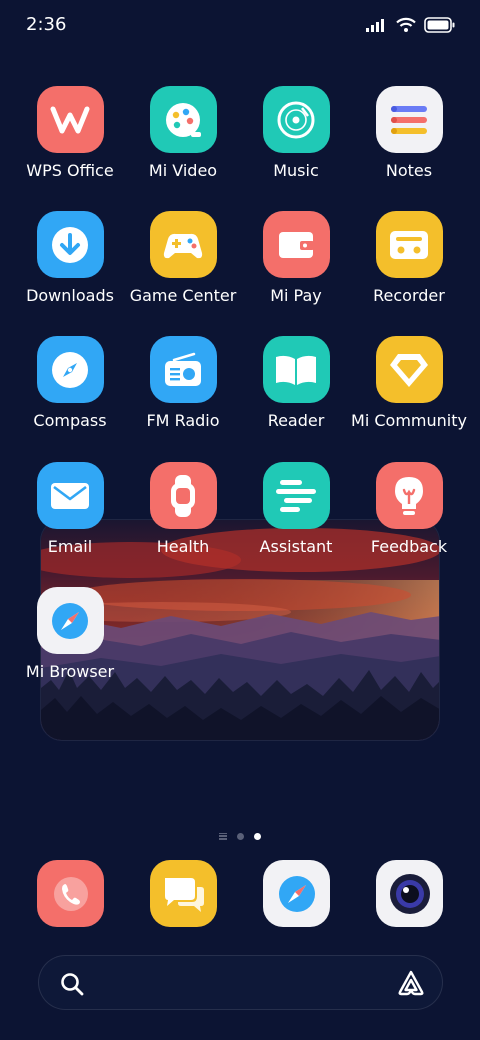 This screenshot has width=480, height=1040. I want to click on status-icons, so click(411, 25).